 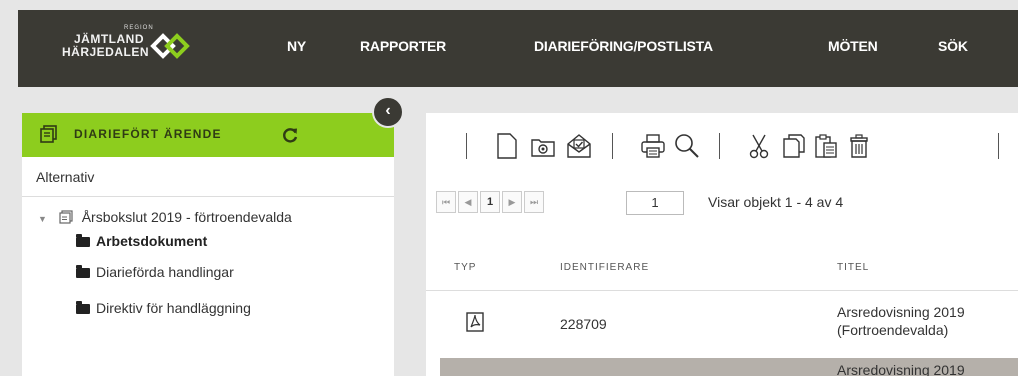 I want to click on next-page-icon: ▶, so click(x=512, y=202).